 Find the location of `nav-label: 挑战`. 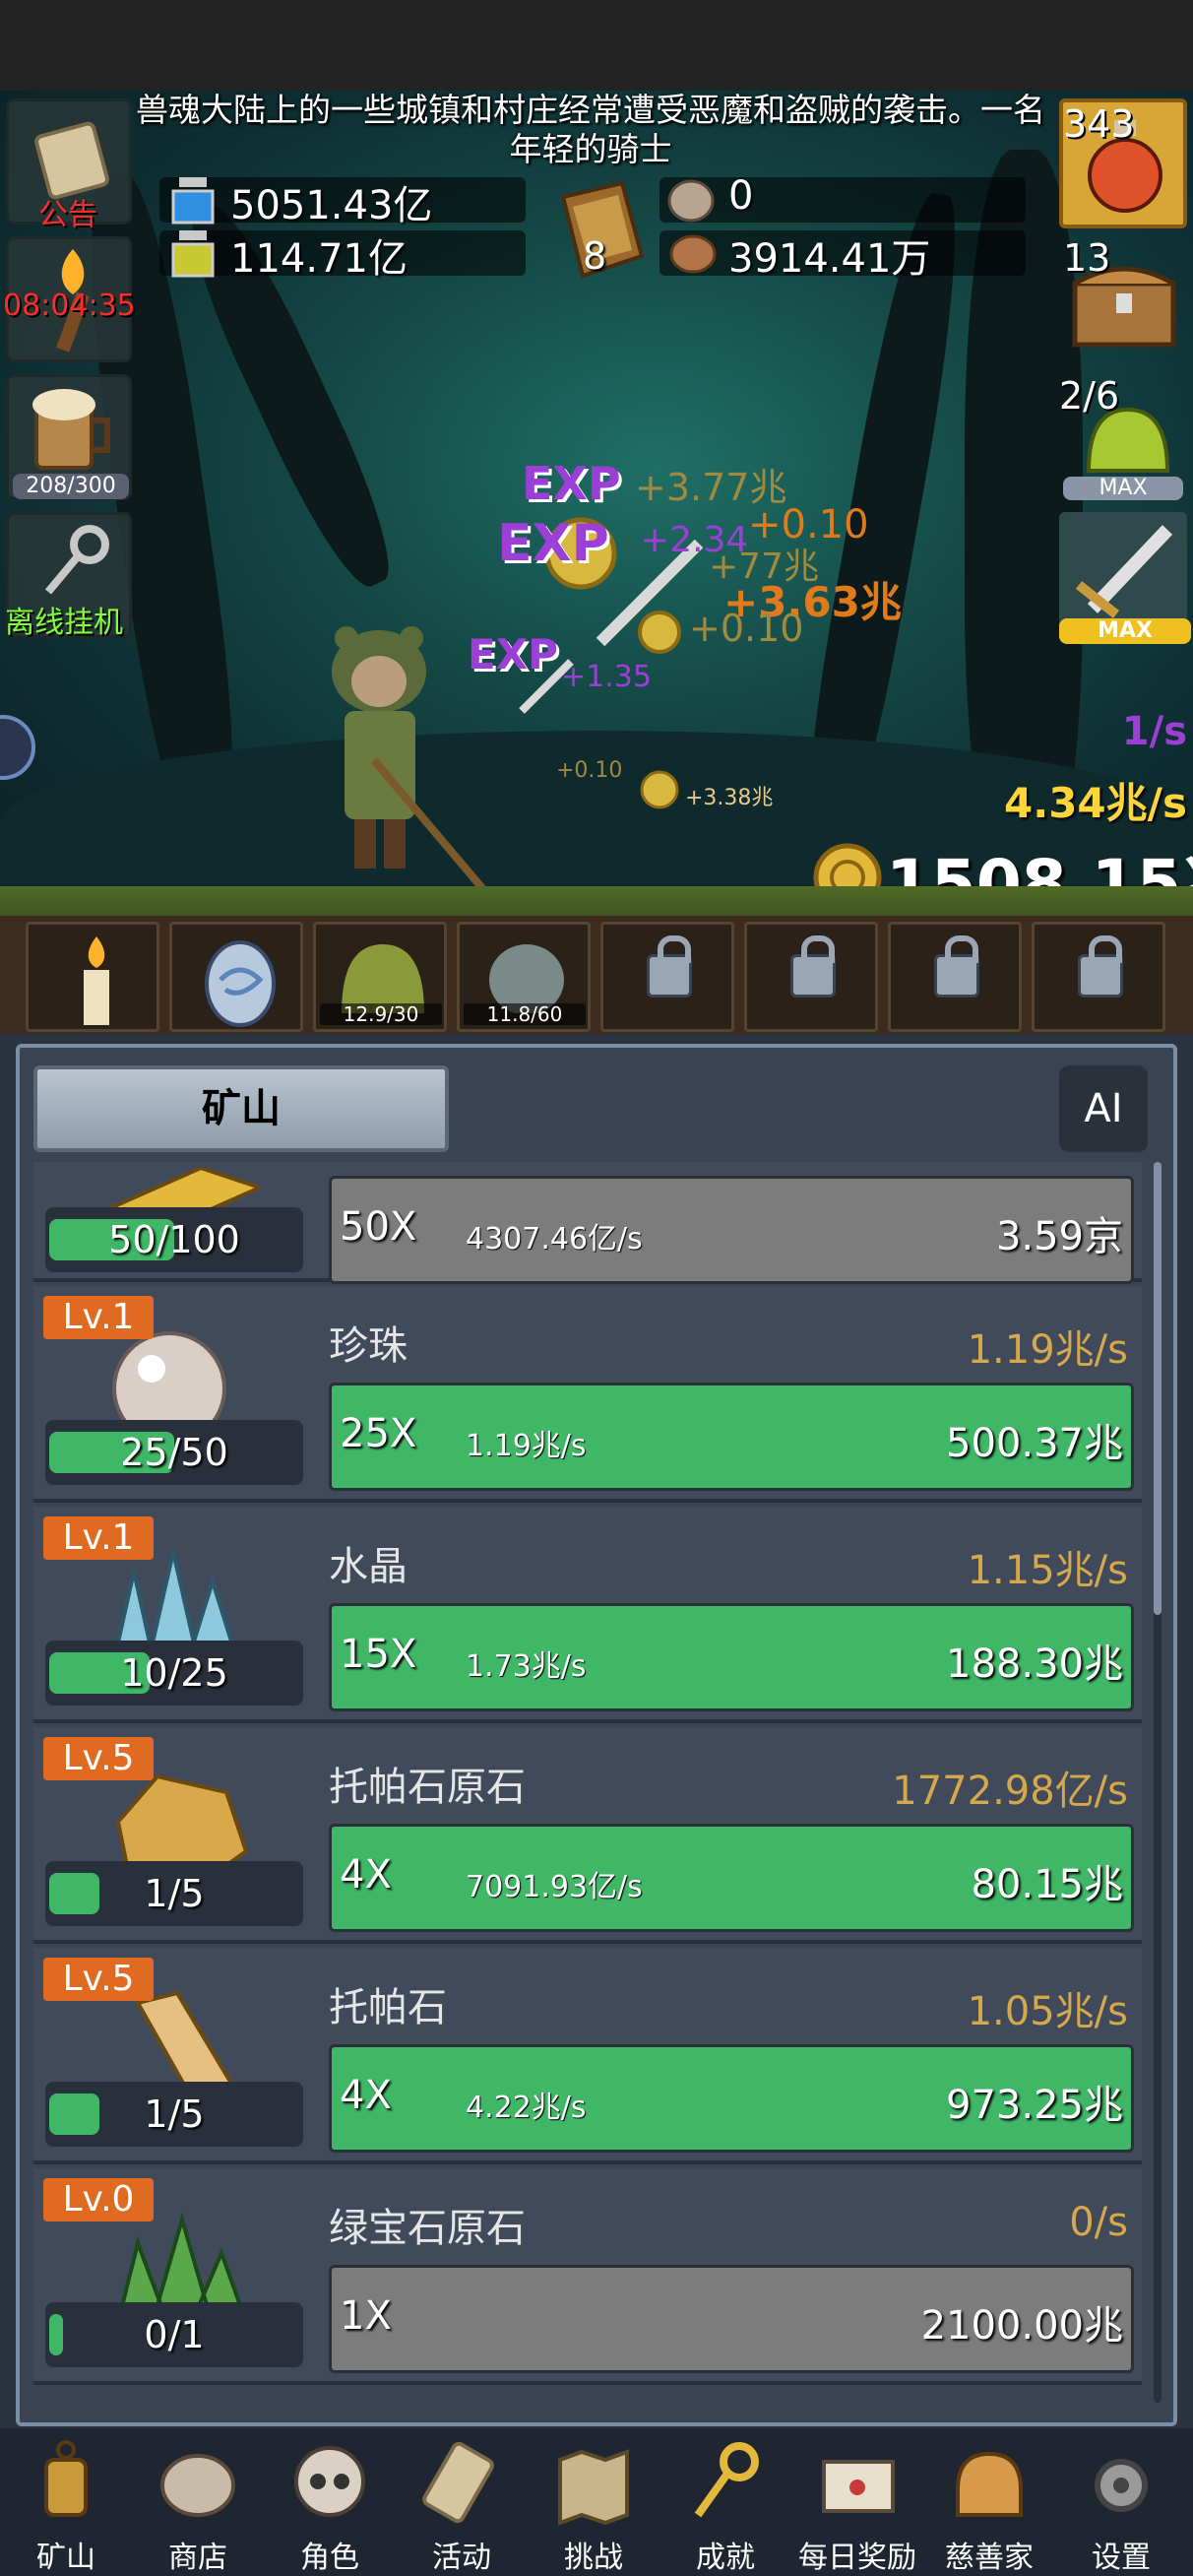

nav-label: 挑战 is located at coordinates (593, 2558).